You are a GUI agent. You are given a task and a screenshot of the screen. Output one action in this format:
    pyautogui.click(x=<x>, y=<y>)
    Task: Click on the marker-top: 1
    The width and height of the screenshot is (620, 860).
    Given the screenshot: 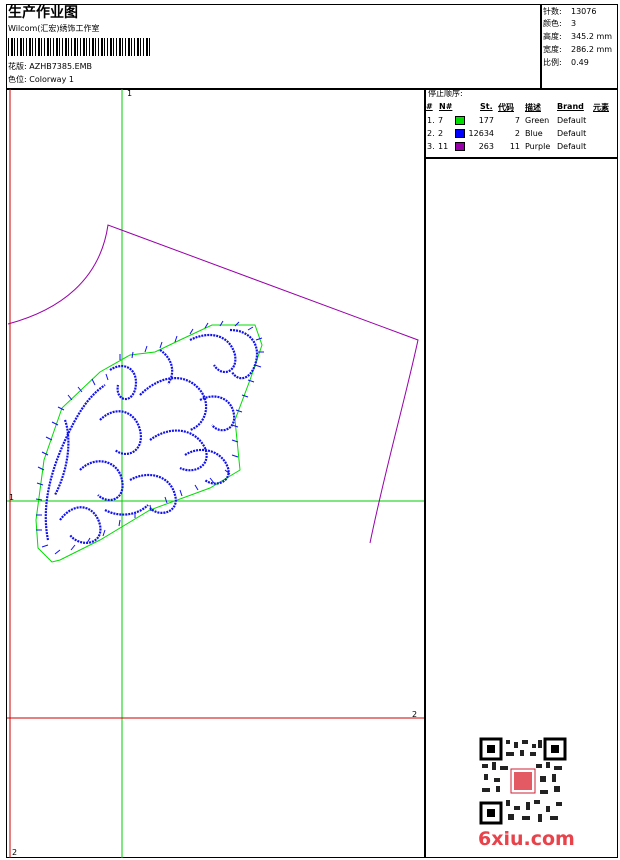 What is the action you would take?
    pyautogui.click(x=130, y=93)
    